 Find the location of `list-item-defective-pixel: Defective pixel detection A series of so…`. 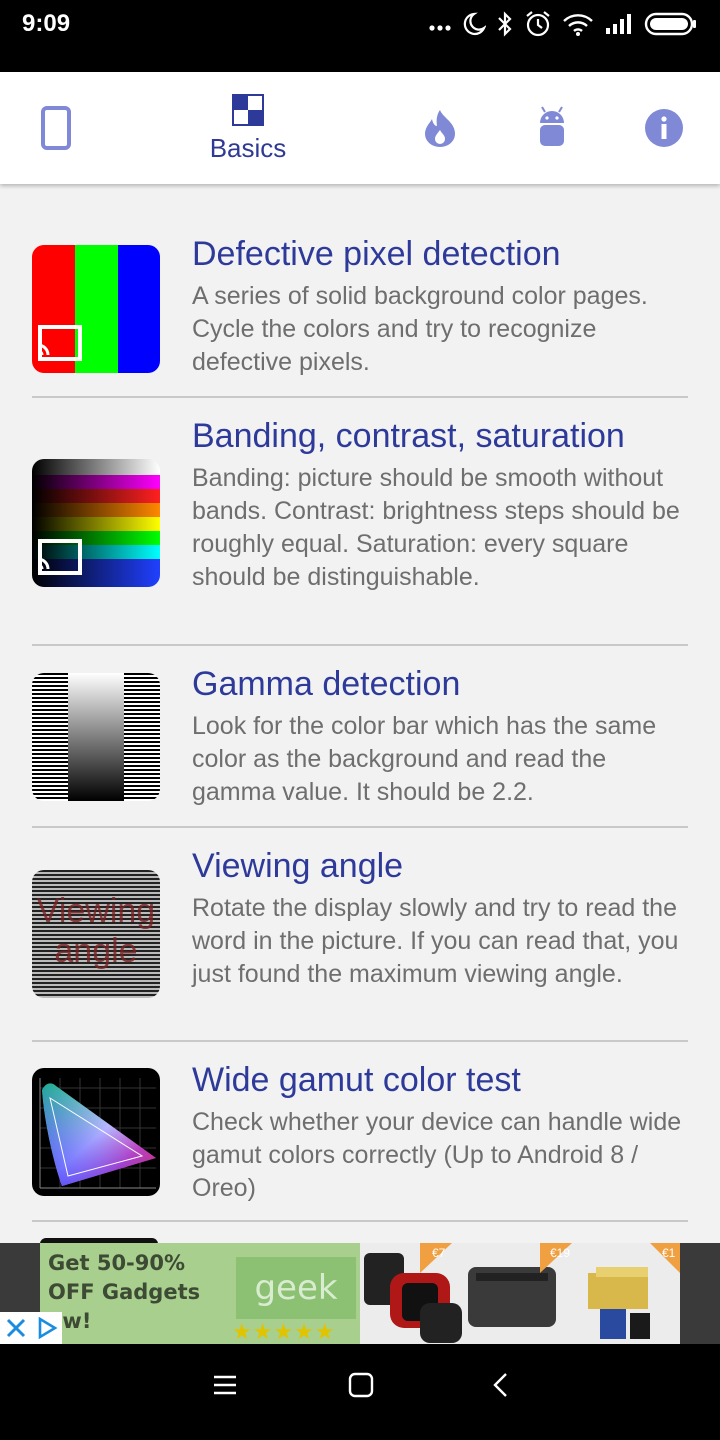

list-item-defective-pixel: Defective pixel detection A series of so… is located at coordinates (360, 316).